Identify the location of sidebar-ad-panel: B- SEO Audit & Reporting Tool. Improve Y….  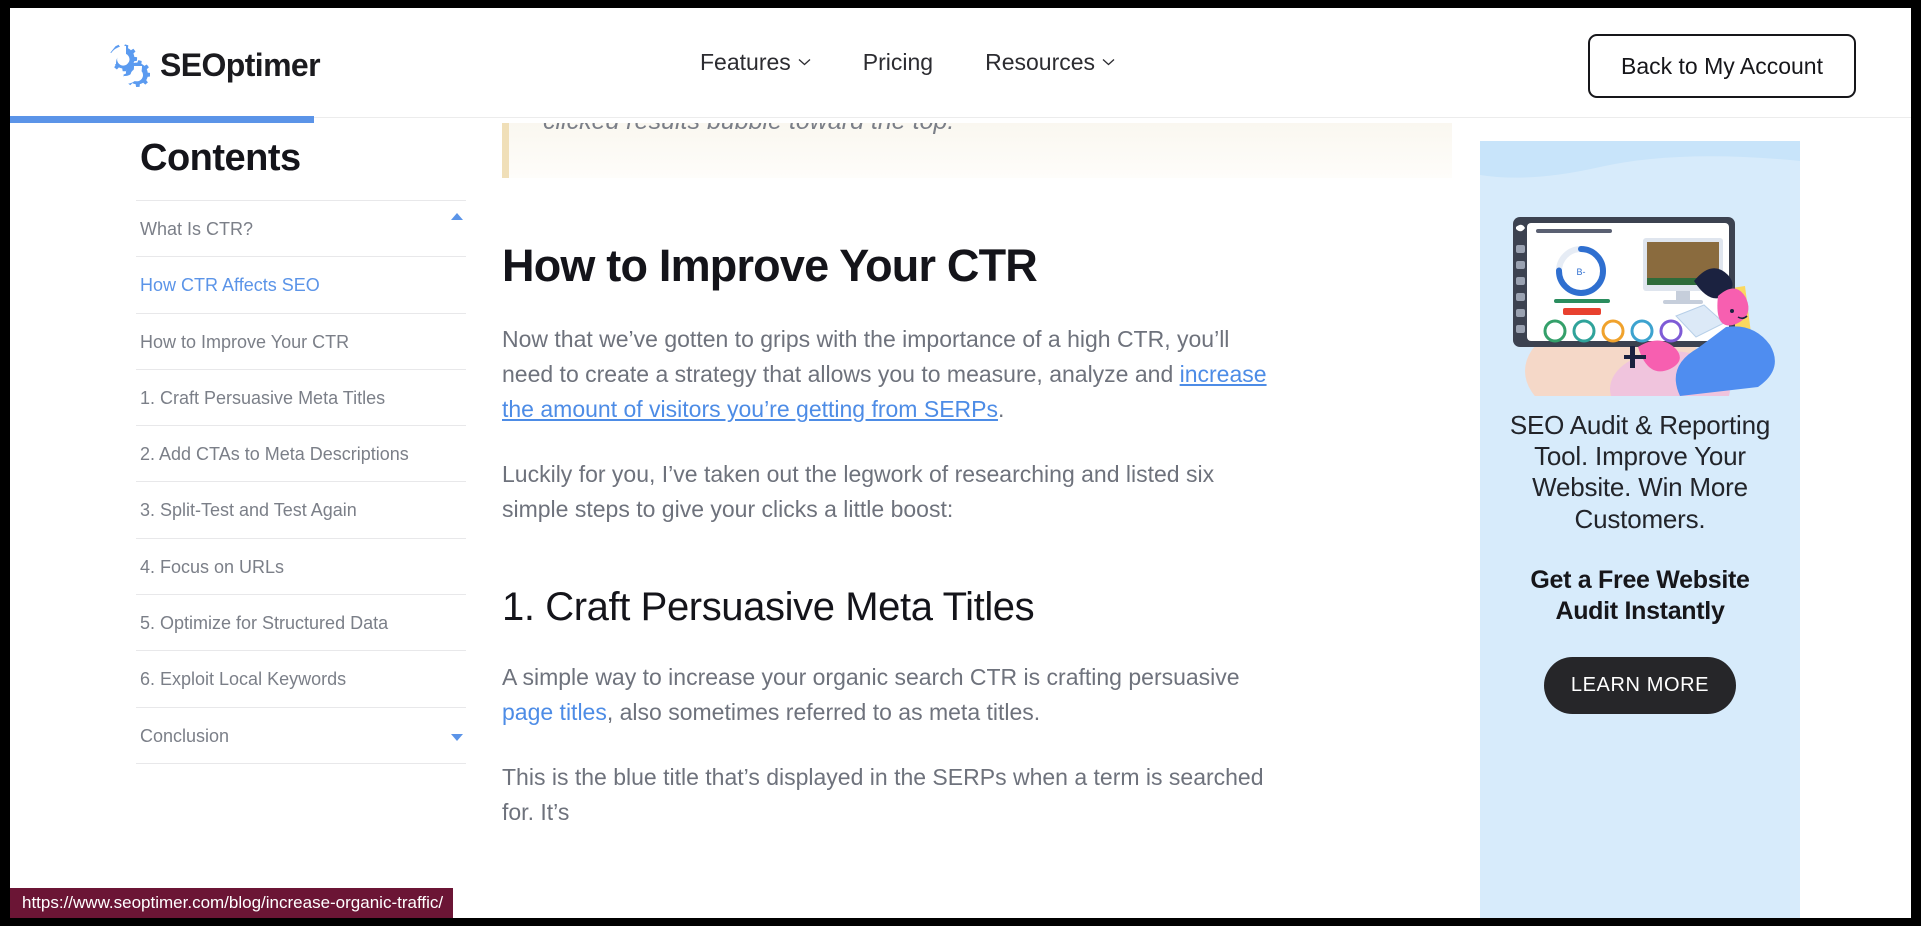
(1640, 529).